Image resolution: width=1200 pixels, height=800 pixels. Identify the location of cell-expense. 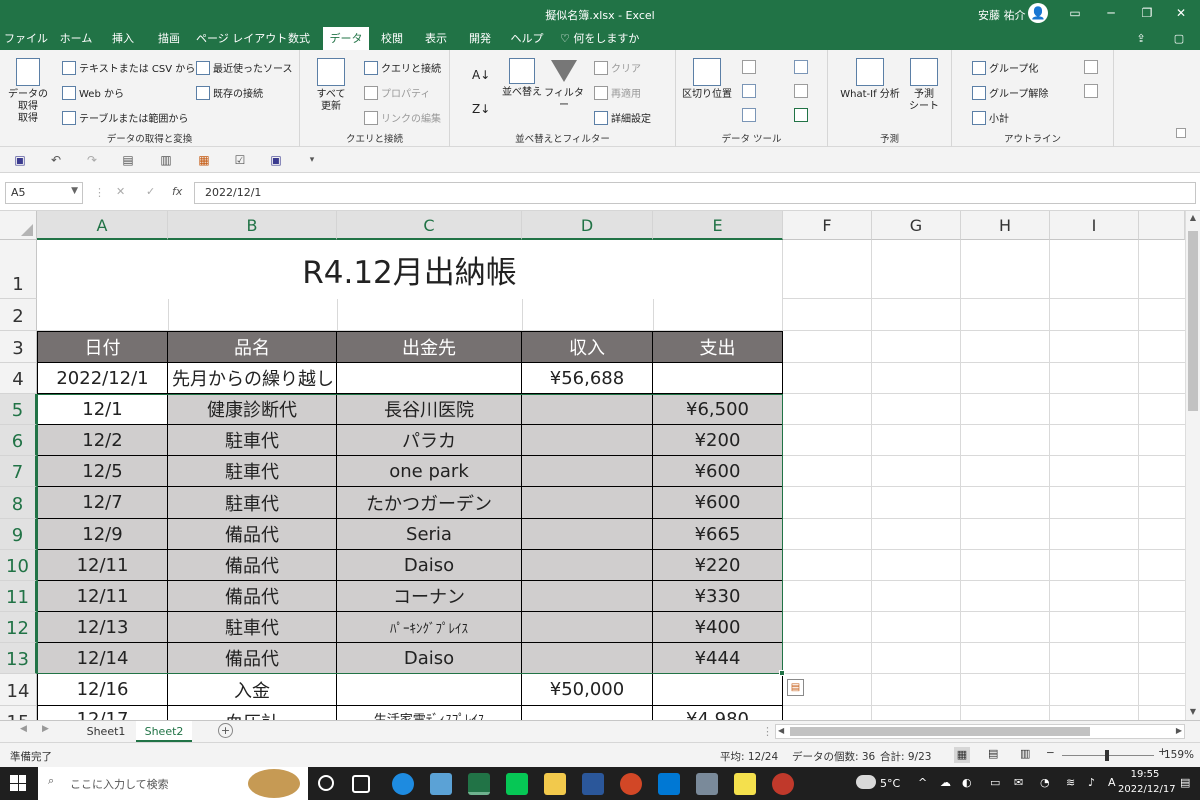
(718, 690).